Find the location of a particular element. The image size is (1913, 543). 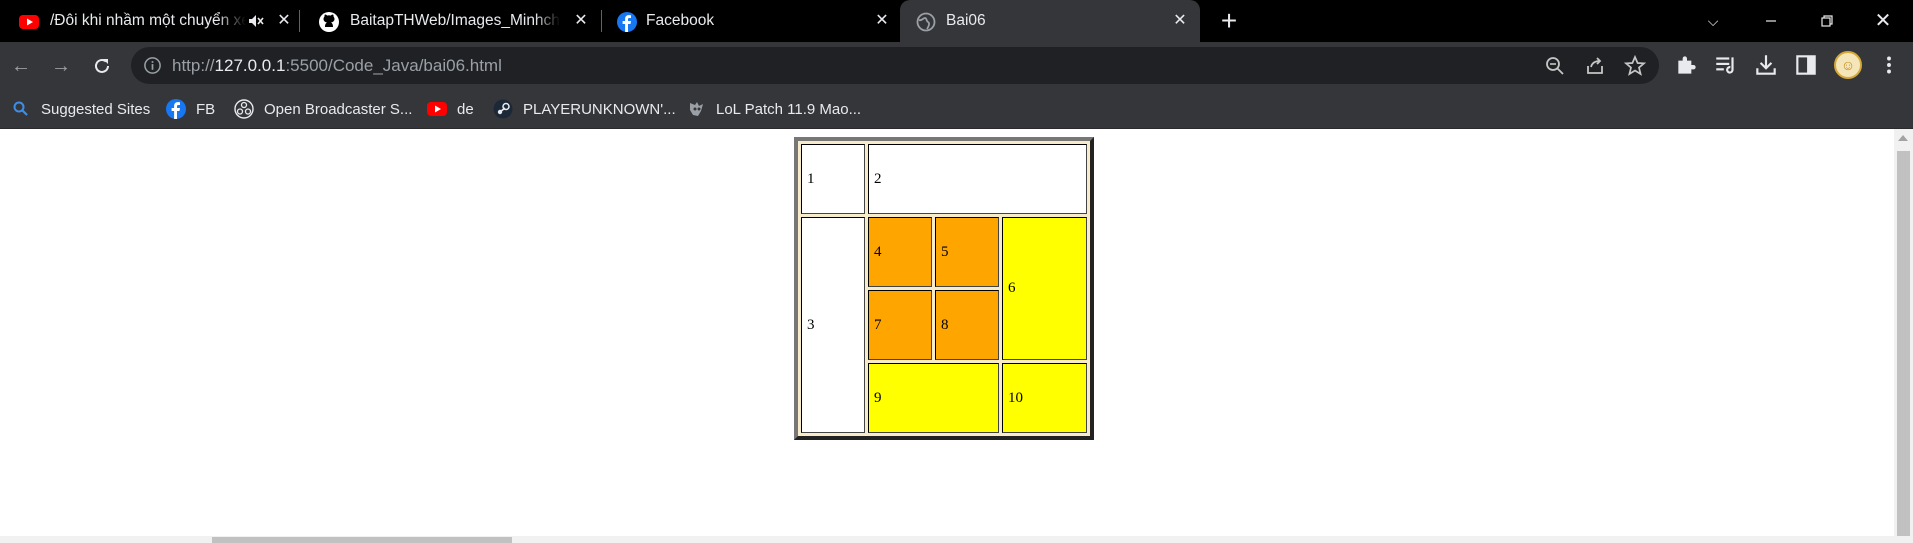

github-icon is located at coordinates (329, 22).